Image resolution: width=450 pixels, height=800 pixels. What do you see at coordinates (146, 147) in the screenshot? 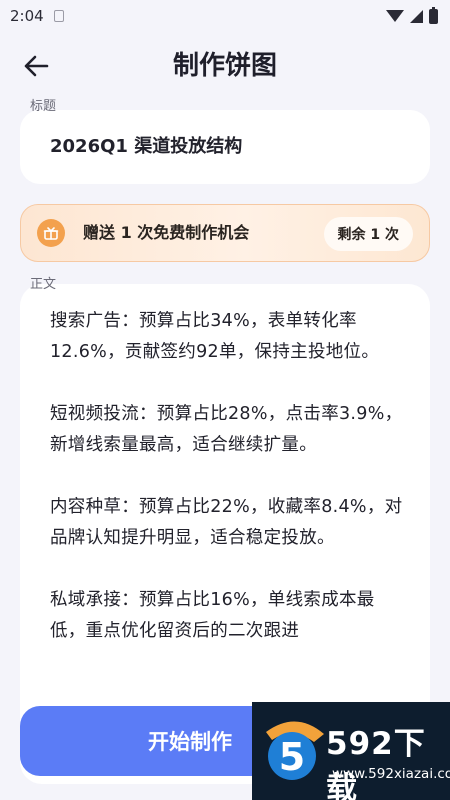
I see `title-input-value: 2026Q1 渠道投放结构` at bounding box center [146, 147].